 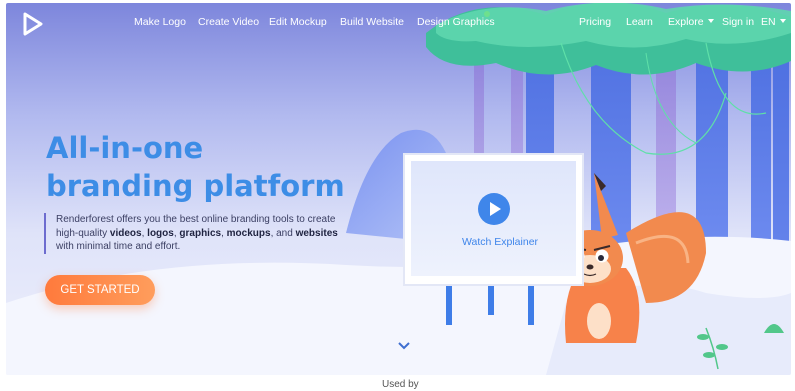 What do you see at coordinates (248, 233) in the screenshot?
I see `desc-mockups: mockups` at bounding box center [248, 233].